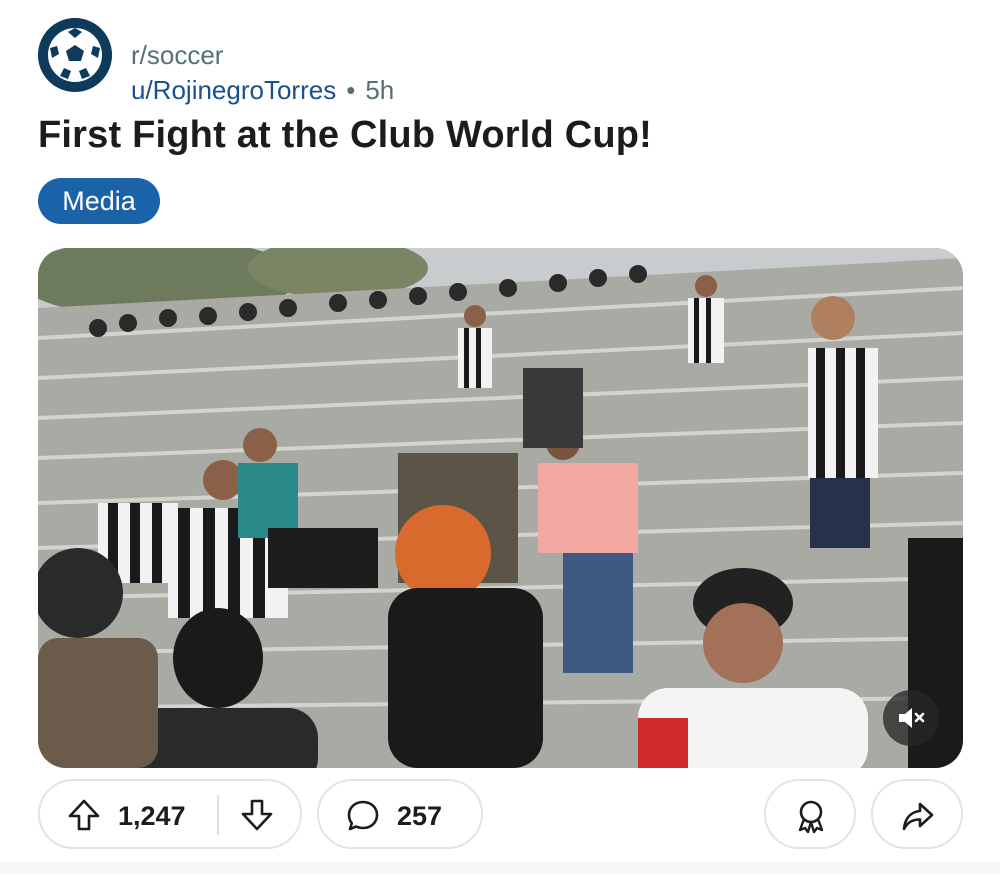  What do you see at coordinates (363, 815) in the screenshot?
I see `comment-bubble-icon` at bounding box center [363, 815].